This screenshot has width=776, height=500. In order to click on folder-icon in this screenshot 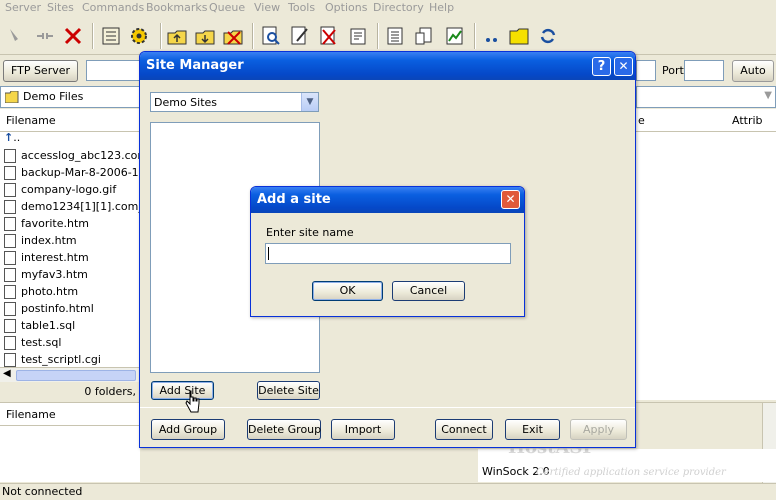, I will do `click(519, 36)`.